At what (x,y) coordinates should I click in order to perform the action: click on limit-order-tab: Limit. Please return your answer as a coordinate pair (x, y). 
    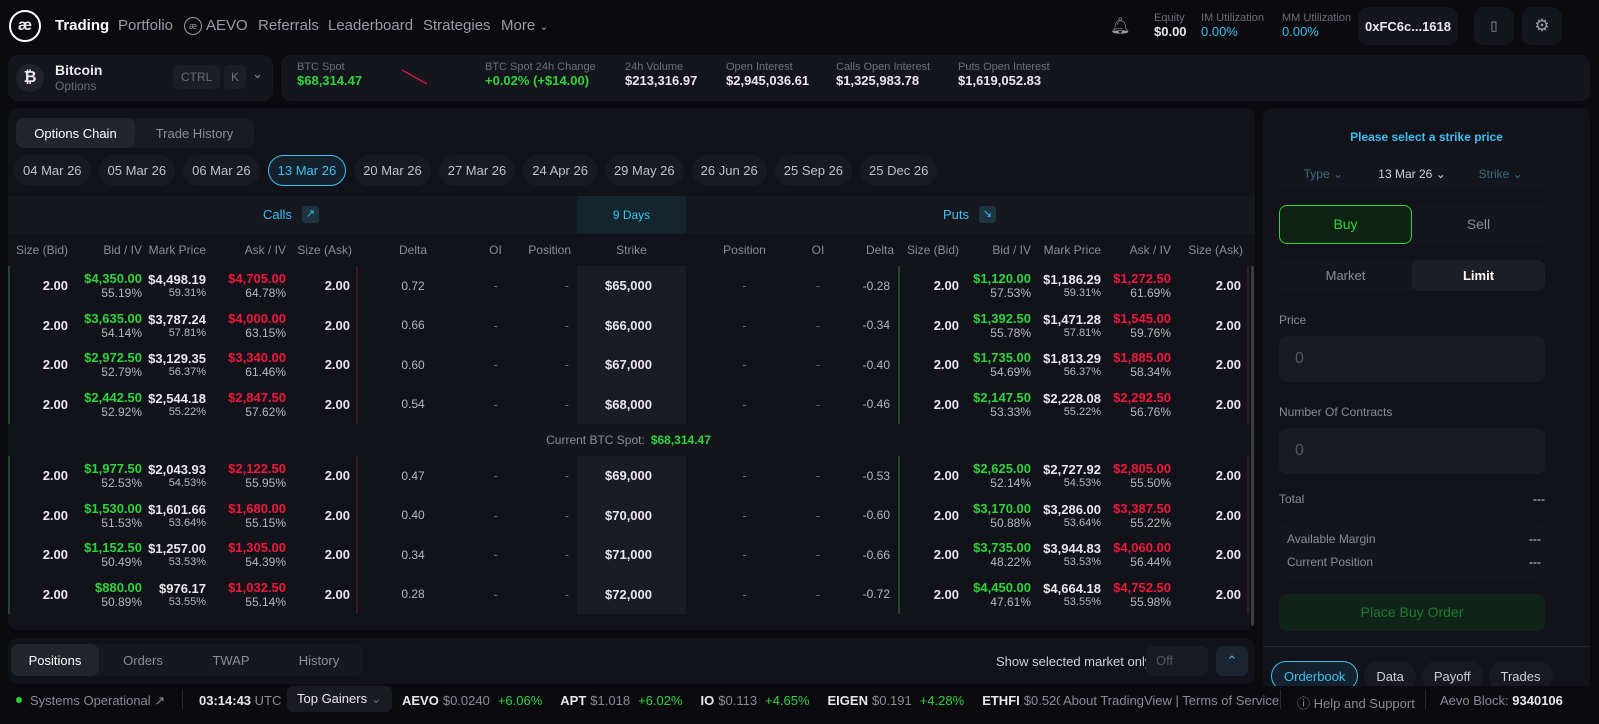
    Looking at the image, I should click on (1478, 275).